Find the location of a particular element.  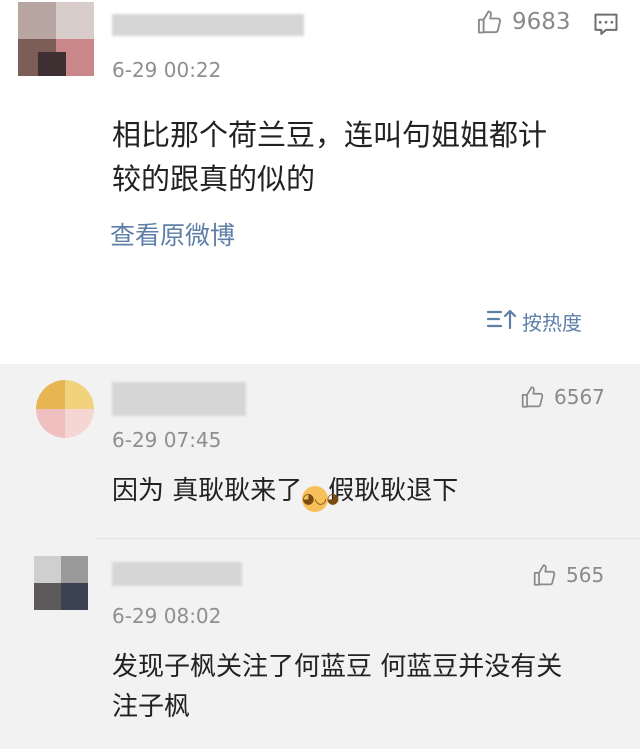

comment-text-line-2: 较的跟真的似的 is located at coordinates (214, 179).